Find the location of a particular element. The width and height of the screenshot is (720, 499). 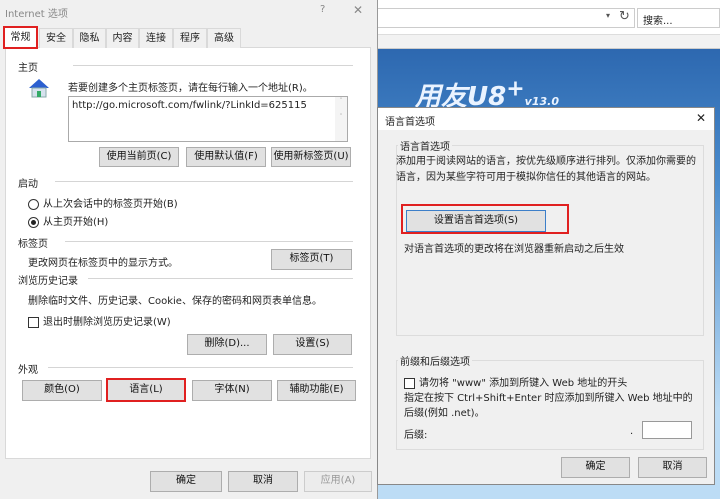

dropdown-icon: ▾ is located at coordinates (608, 15).